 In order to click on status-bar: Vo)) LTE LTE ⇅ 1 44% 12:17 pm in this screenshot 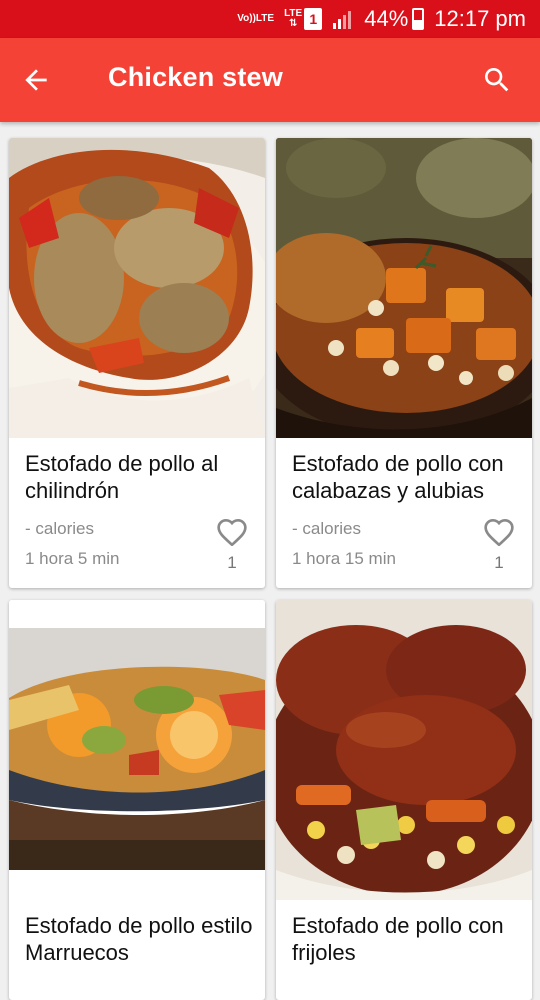, I will do `click(270, 19)`.